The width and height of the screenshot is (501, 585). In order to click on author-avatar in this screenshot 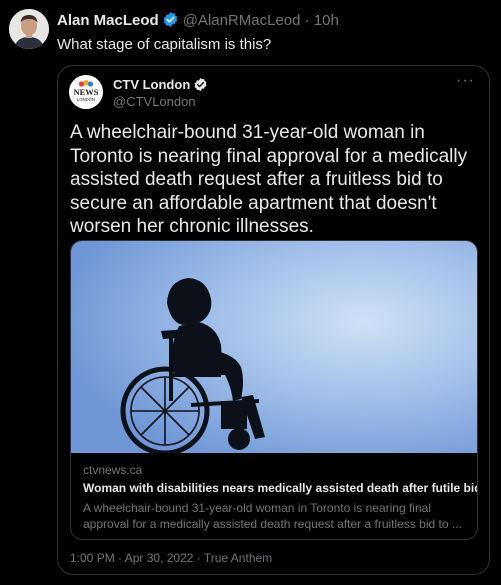, I will do `click(29, 29)`.